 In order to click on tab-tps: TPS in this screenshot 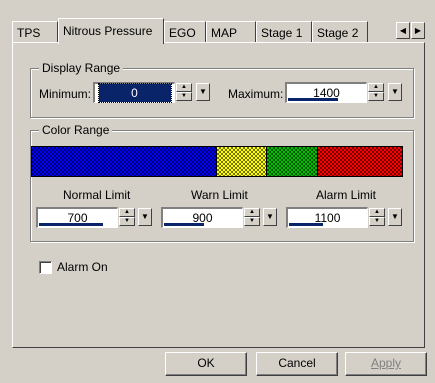, I will do `click(35, 32)`.